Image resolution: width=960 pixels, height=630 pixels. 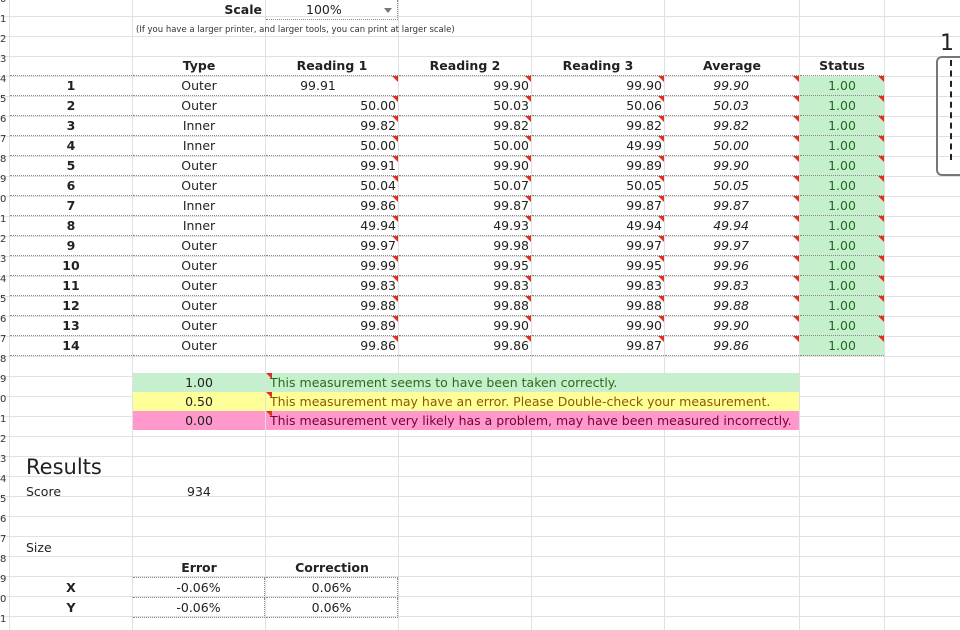 What do you see at coordinates (199, 608) in the screenshot?
I see `size-error-y: -0.06%` at bounding box center [199, 608].